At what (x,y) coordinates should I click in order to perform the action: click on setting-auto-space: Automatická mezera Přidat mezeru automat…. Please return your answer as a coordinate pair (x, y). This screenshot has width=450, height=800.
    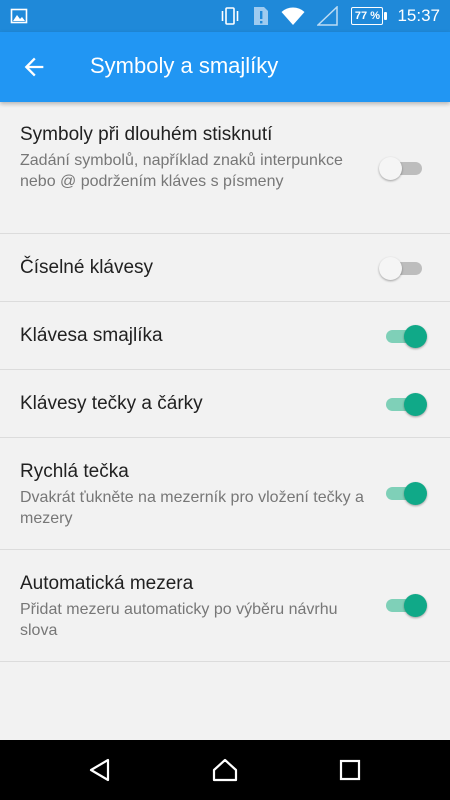
    Looking at the image, I should click on (225, 606).